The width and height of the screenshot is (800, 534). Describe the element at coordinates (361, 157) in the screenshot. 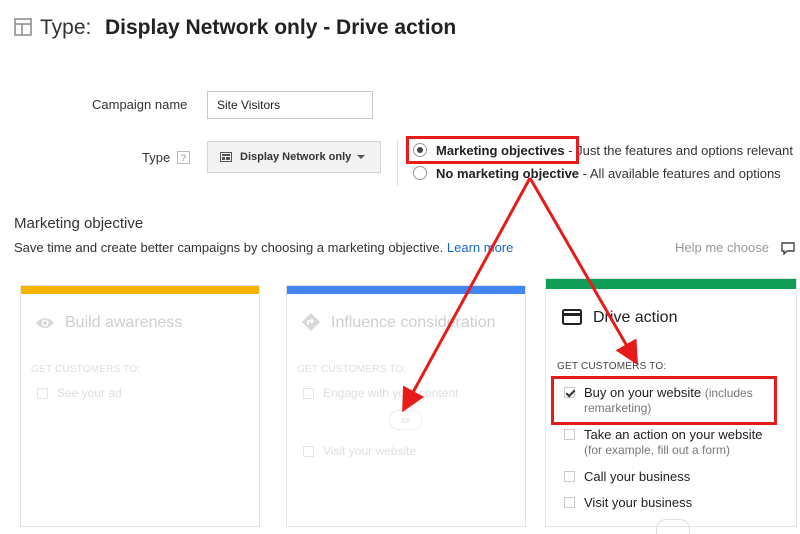

I see `chevron-down-icon` at that location.